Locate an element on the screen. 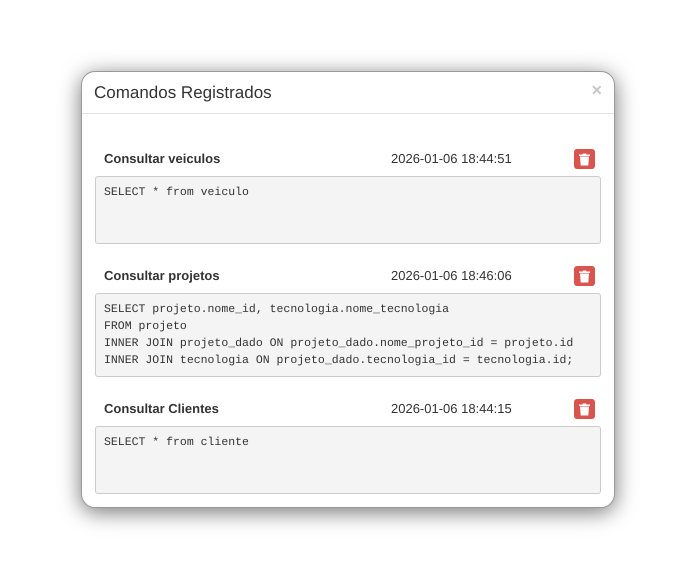 This screenshot has height=580, width=697. command-name: Consultar Clientes is located at coordinates (161, 409).